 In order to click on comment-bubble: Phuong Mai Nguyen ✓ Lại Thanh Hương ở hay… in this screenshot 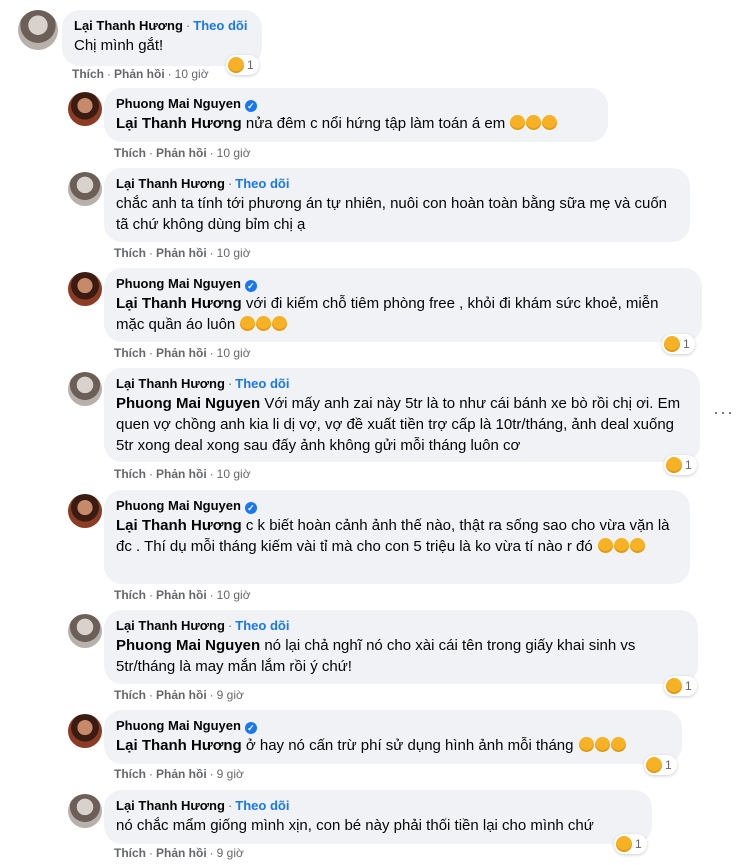, I will do `click(393, 737)`.